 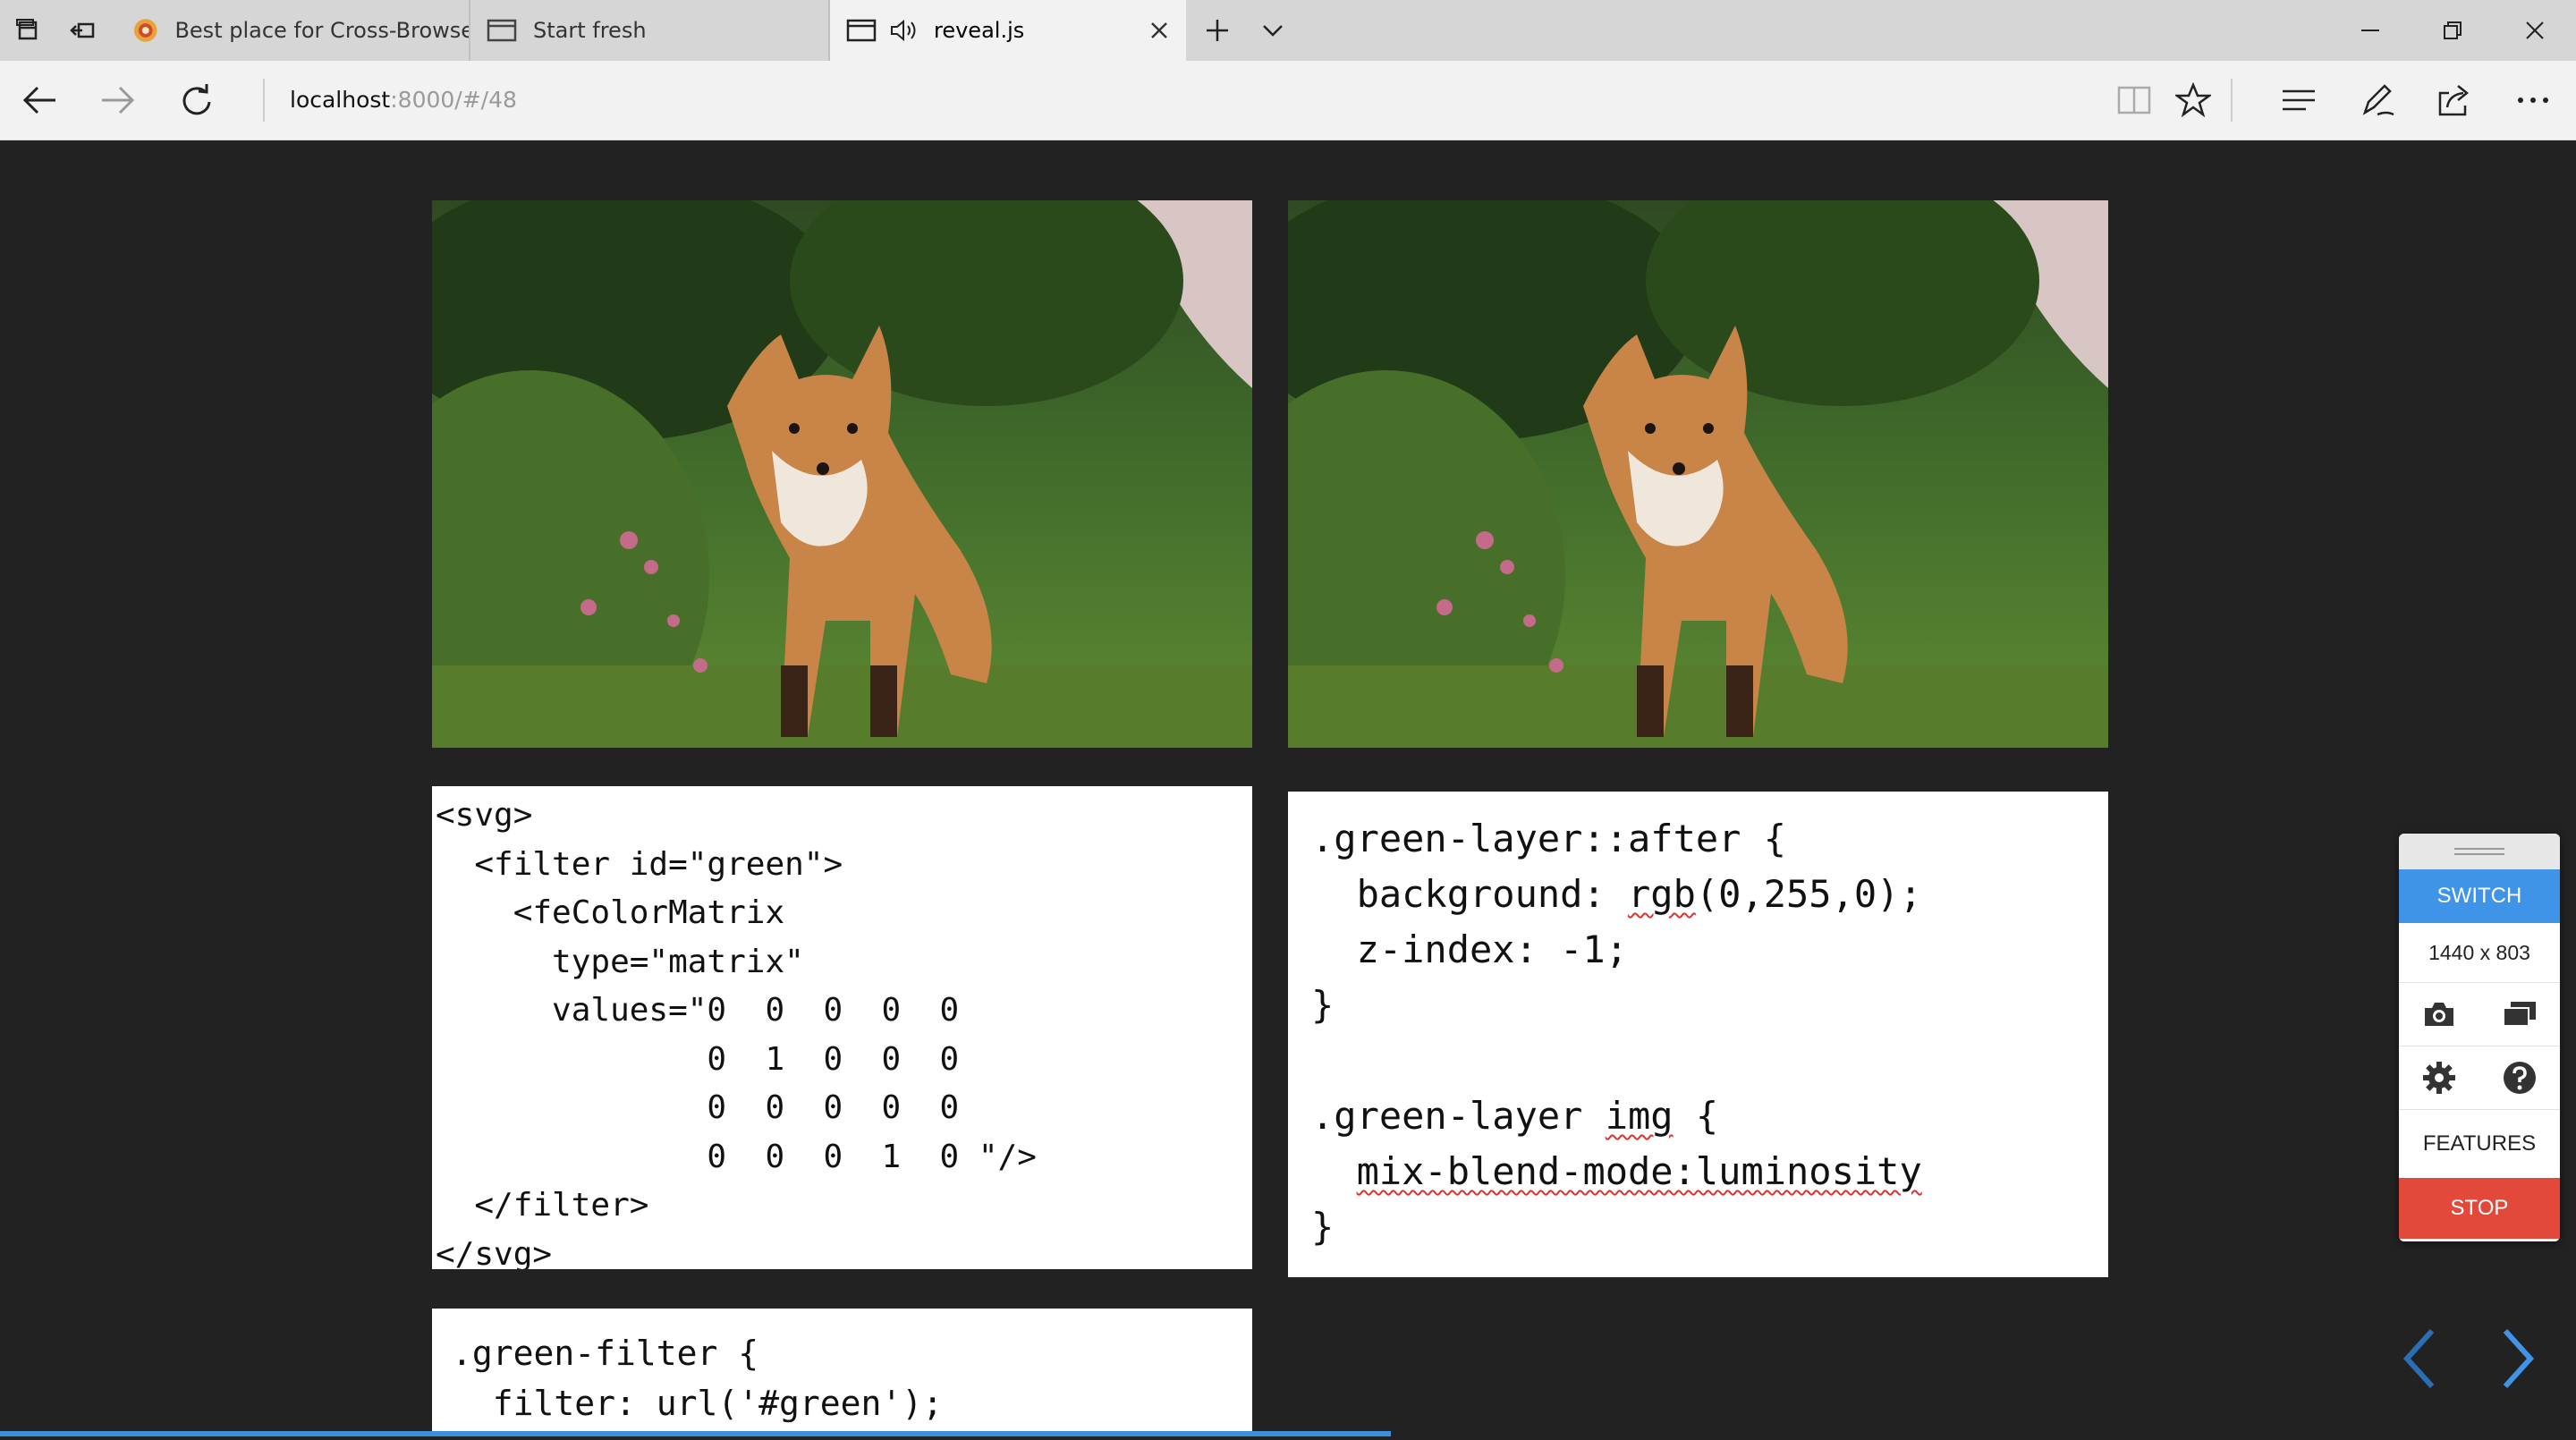 I want to click on switch-panel: SWITCH 1440 x 803 FEATURES STOP, so click(x=2479, y=1037).